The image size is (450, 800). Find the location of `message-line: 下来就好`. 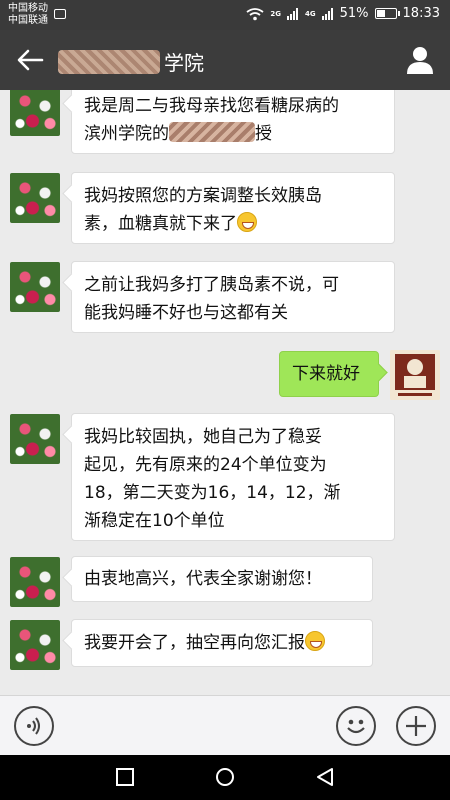

message-line: 下来就好 is located at coordinates (326, 374).